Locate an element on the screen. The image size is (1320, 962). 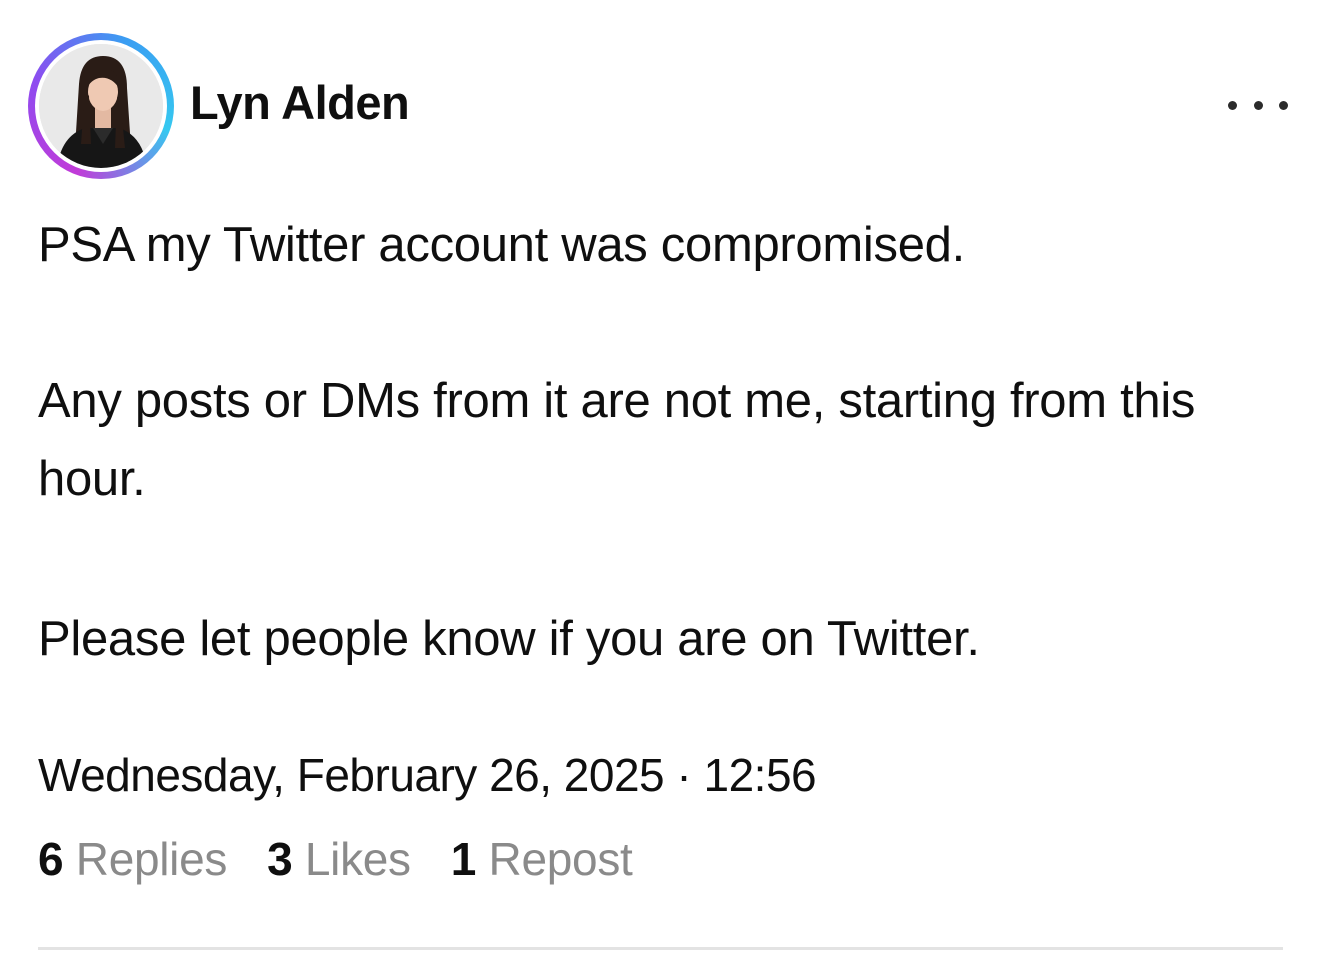
post-text-paragraph: PSA my Twitter account was compromised. is located at coordinates (501, 245).